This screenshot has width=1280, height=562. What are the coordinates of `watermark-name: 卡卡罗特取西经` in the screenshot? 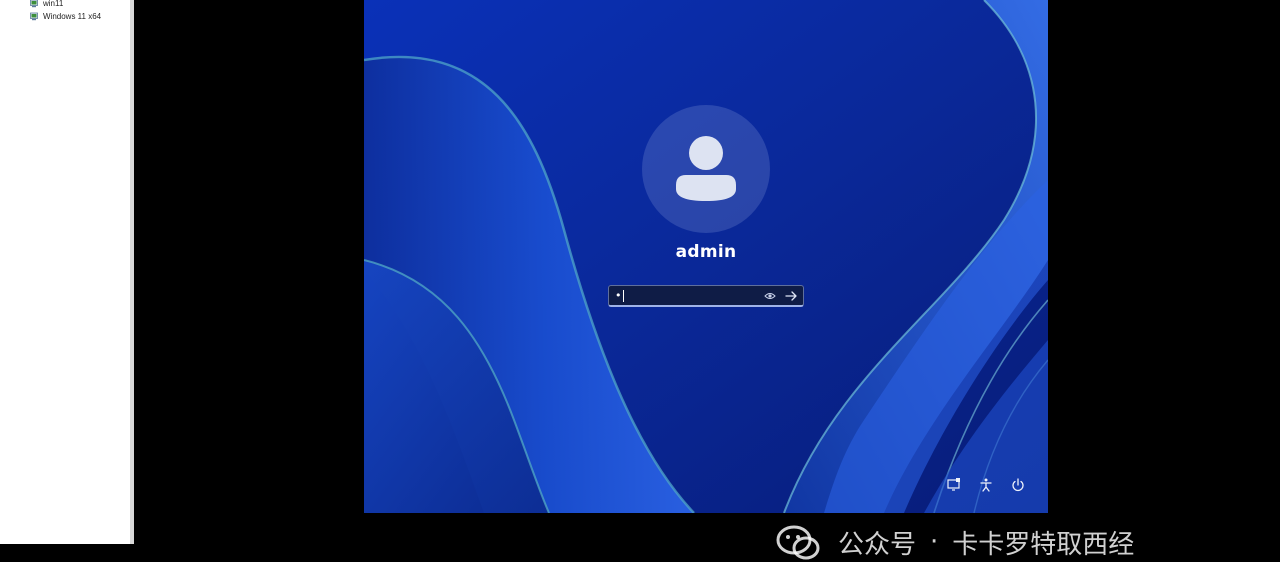 It's located at (1043, 544).